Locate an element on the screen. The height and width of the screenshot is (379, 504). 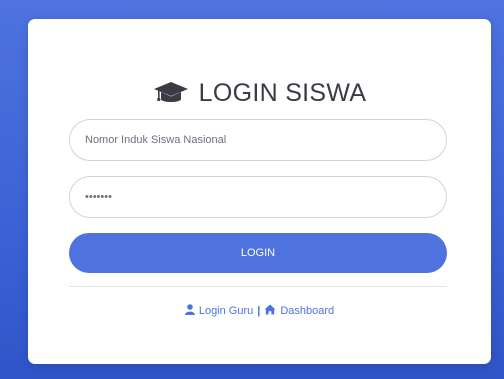
login-guru-link: Login Guru is located at coordinates (219, 311).